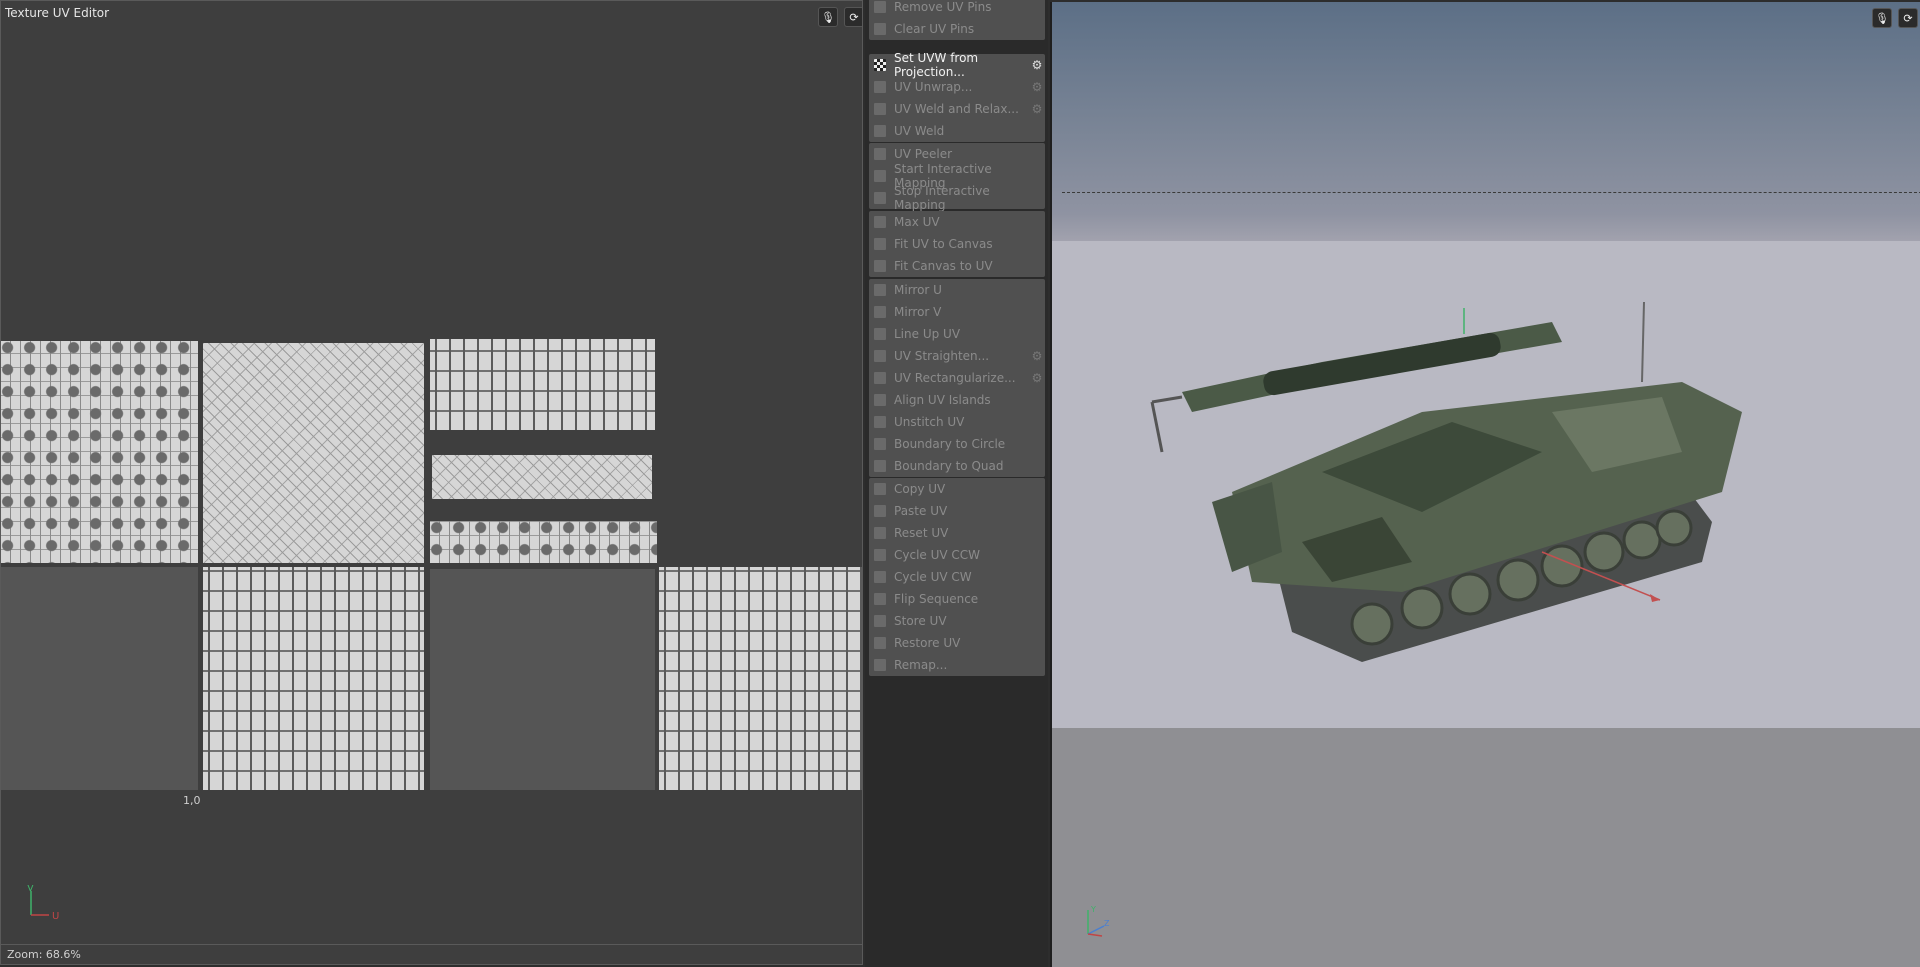  I want to click on command-item: Flip Sequence, so click(957, 599).